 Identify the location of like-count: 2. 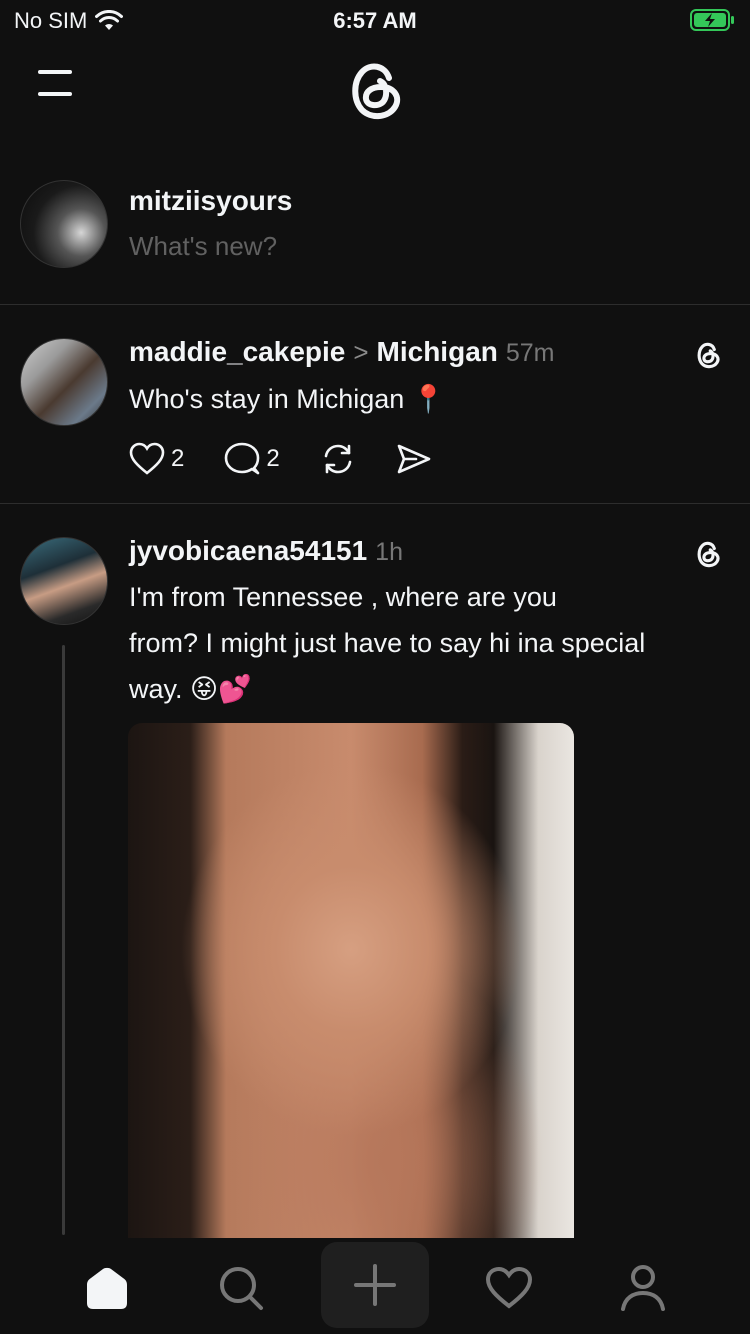
(178, 458).